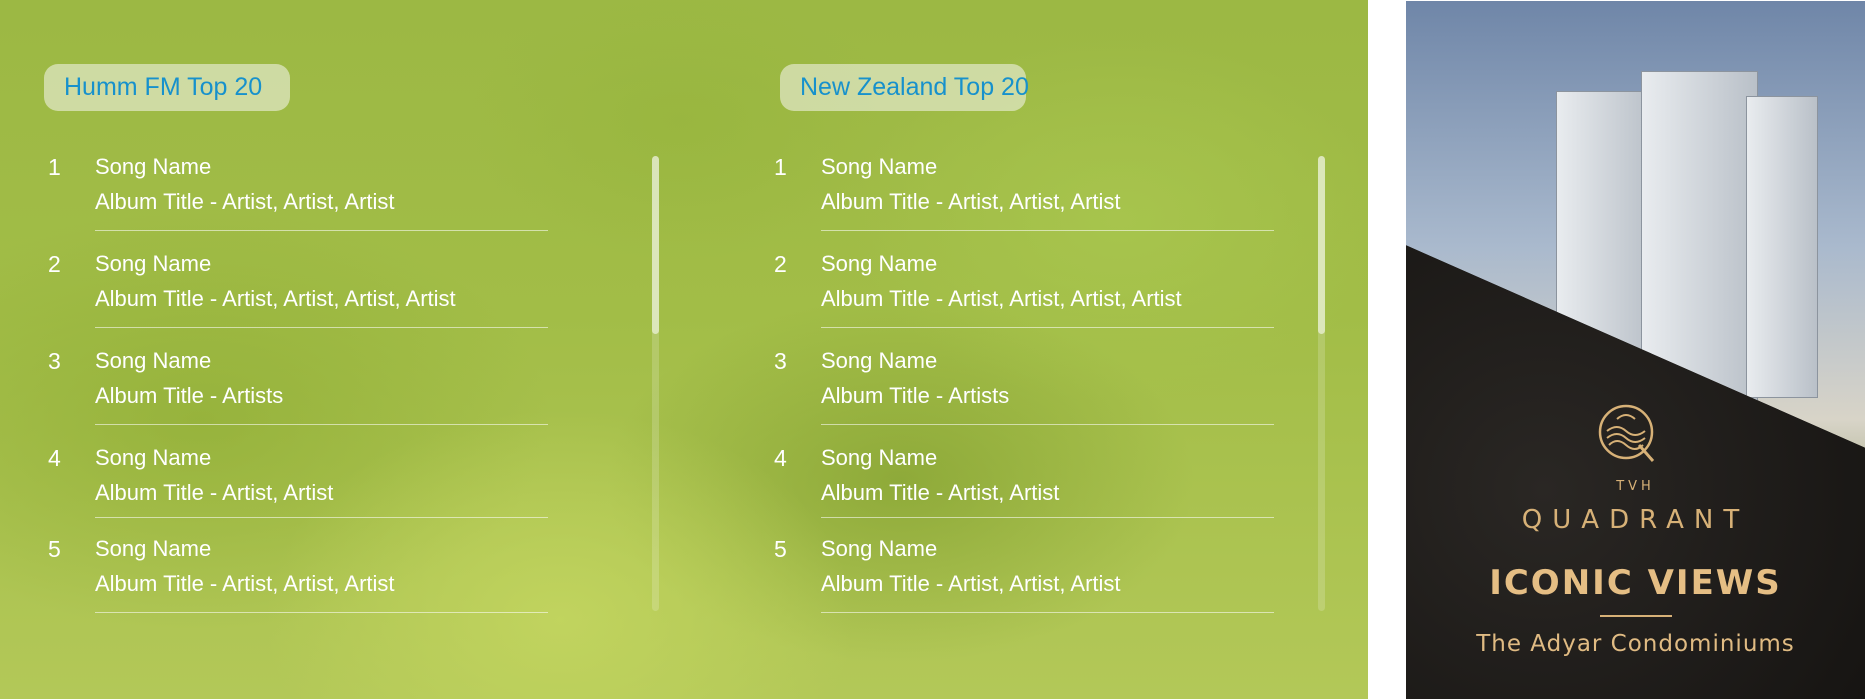 The width and height of the screenshot is (1865, 699). What do you see at coordinates (1635, 644) in the screenshot?
I see `ad-subline: The Adyar Condominiums` at bounding box center [1635, 644].